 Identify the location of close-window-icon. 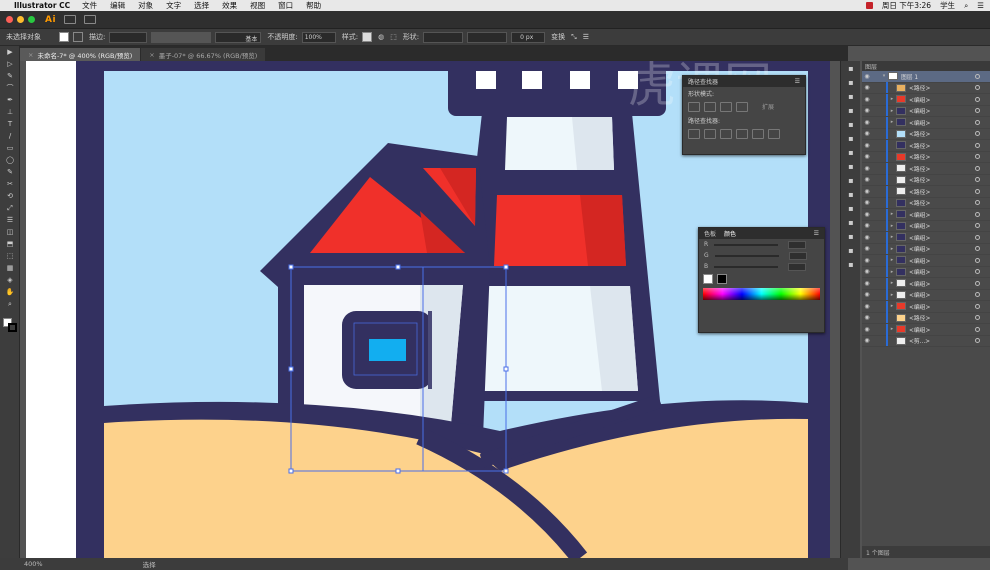
(9, 19).